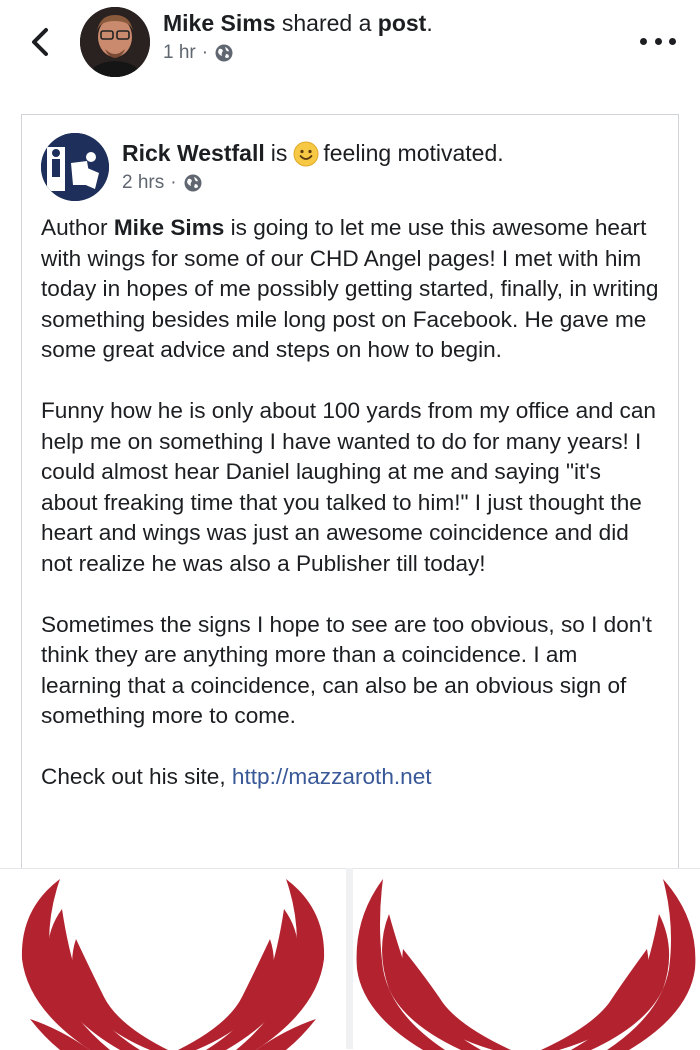  I want to click on feeling-label: feeling motivated., so click(413, 153).